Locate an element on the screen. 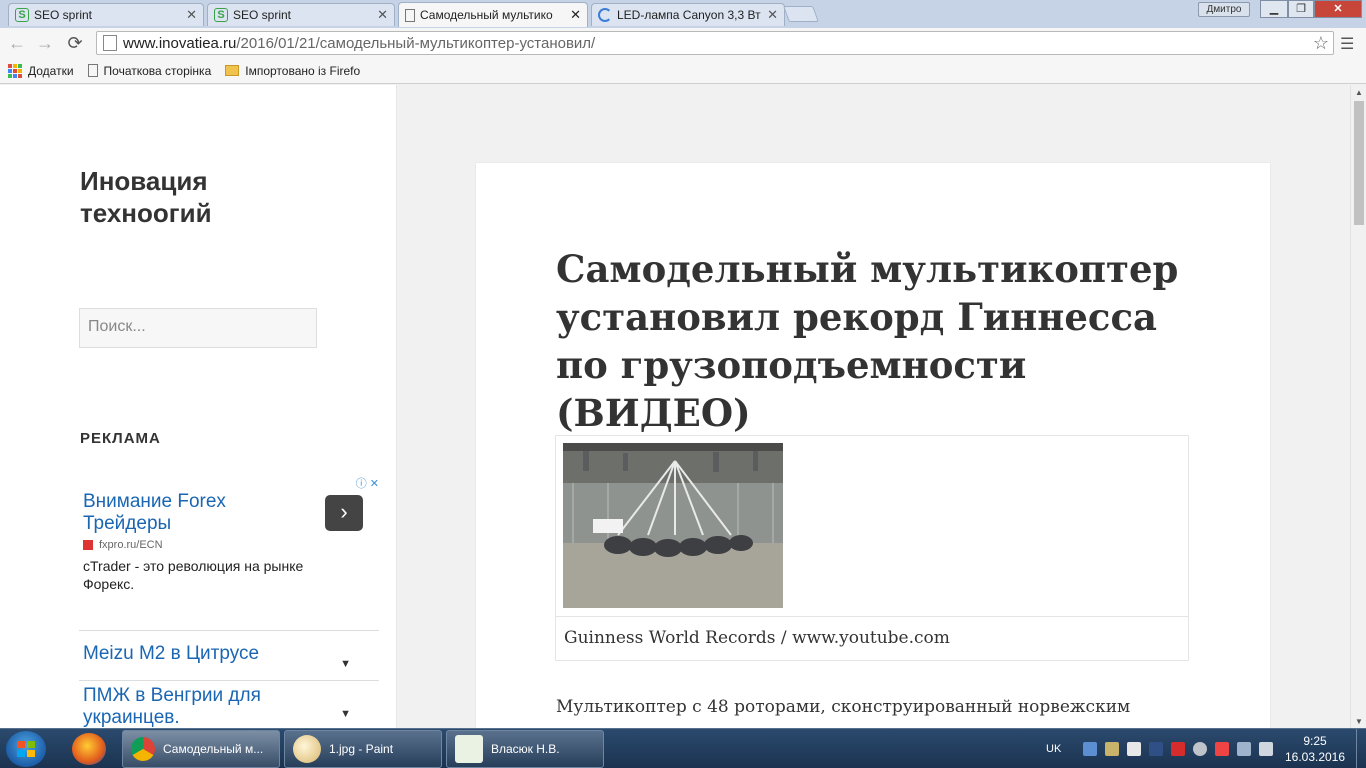 The width and height of the screenshot is (1366, 768). bookmark-label: Початкова сторінка is located at coordinates (157, 70).